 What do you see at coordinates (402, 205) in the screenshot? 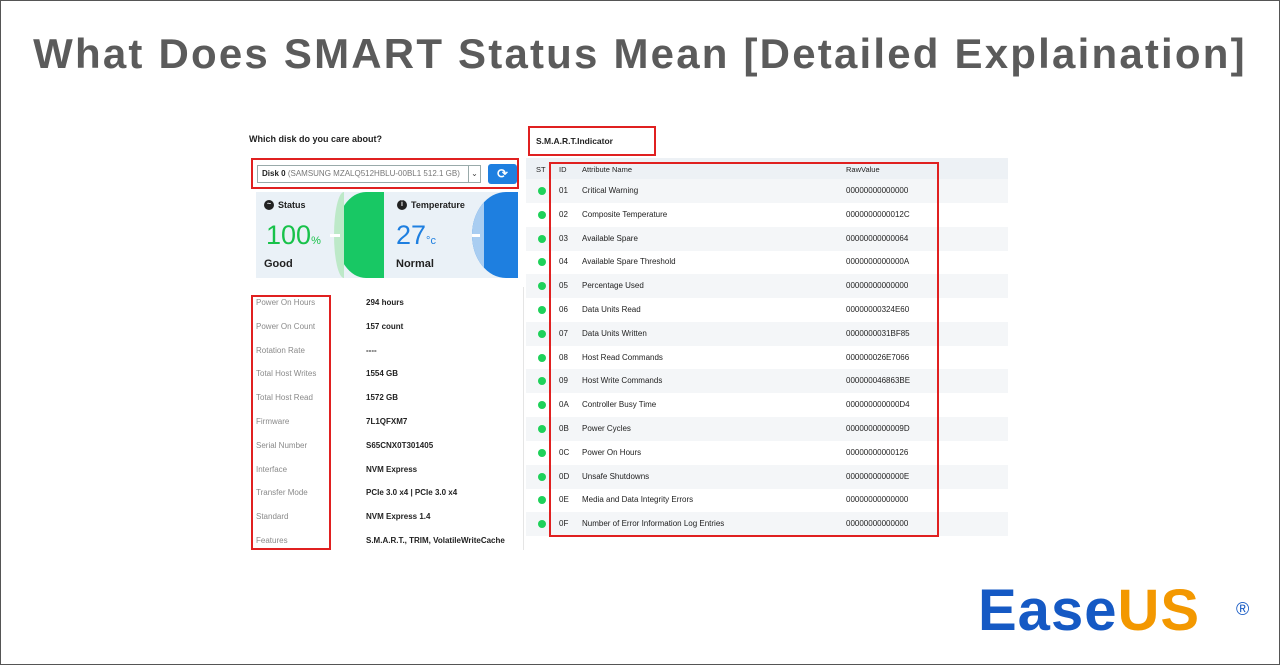
I see `thermometer-icon: i` at bounding box center [402, 205].